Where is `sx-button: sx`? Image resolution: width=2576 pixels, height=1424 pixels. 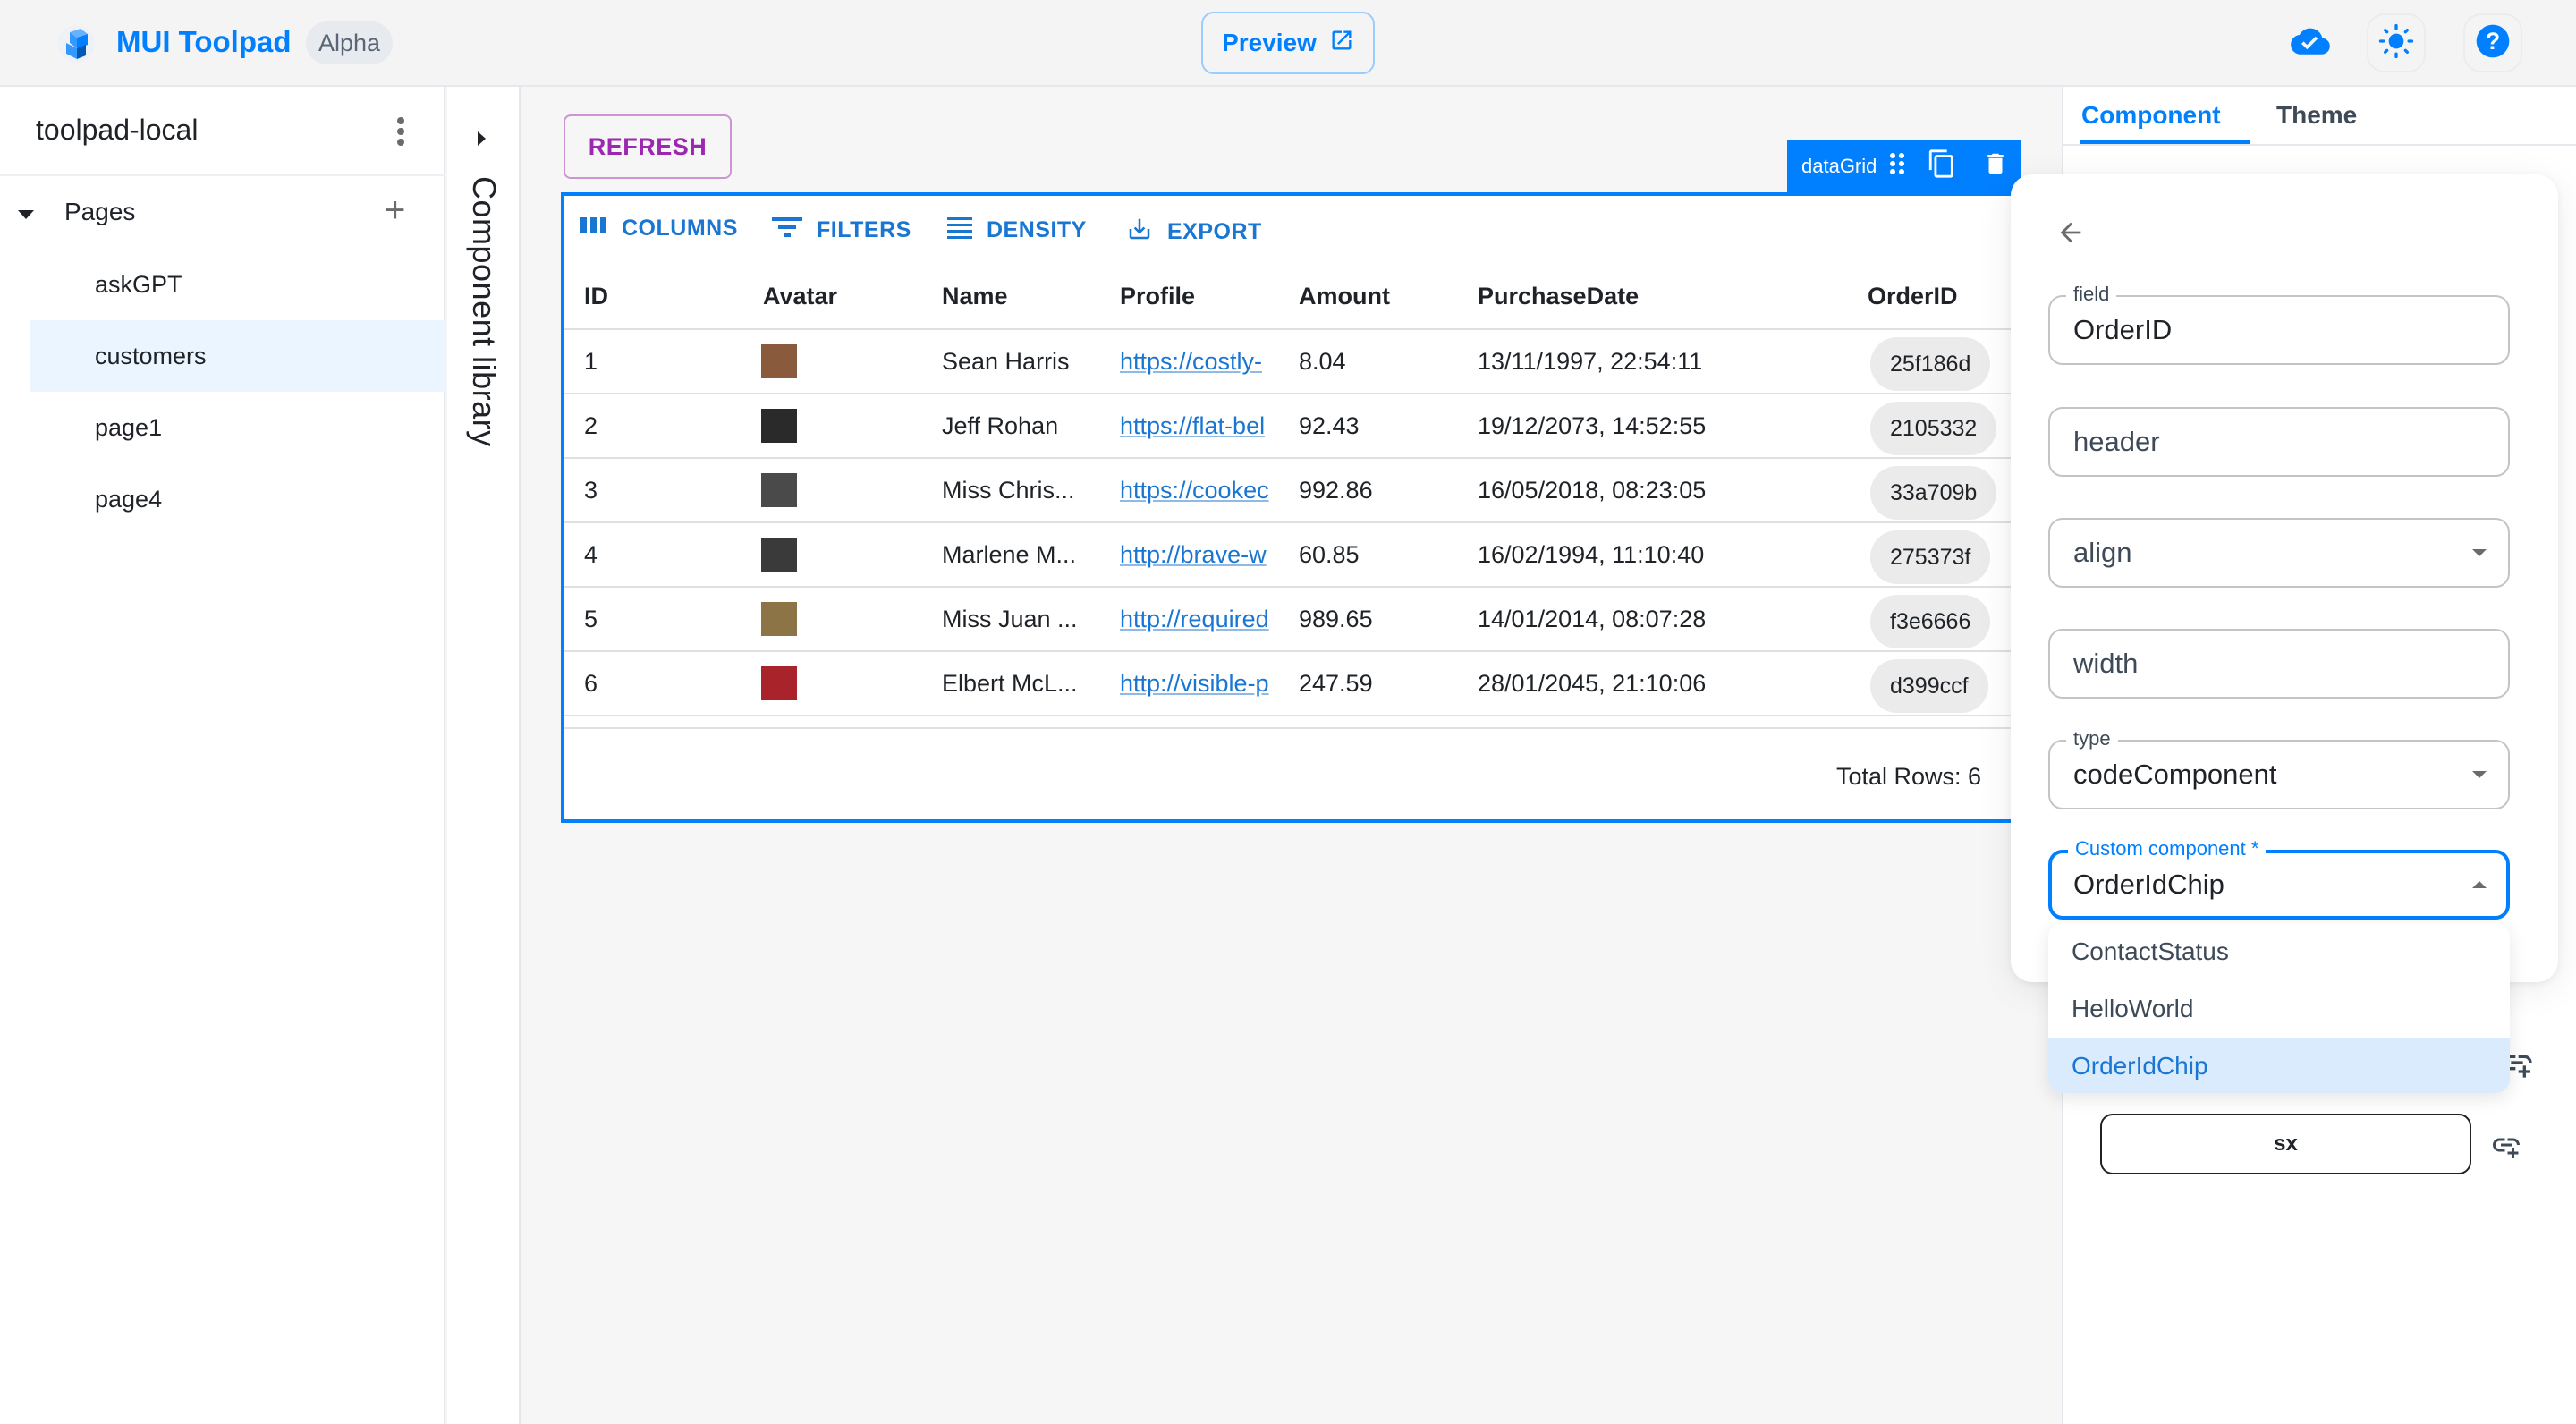
sx-button: sx is located at coordinates (2285, 1144).